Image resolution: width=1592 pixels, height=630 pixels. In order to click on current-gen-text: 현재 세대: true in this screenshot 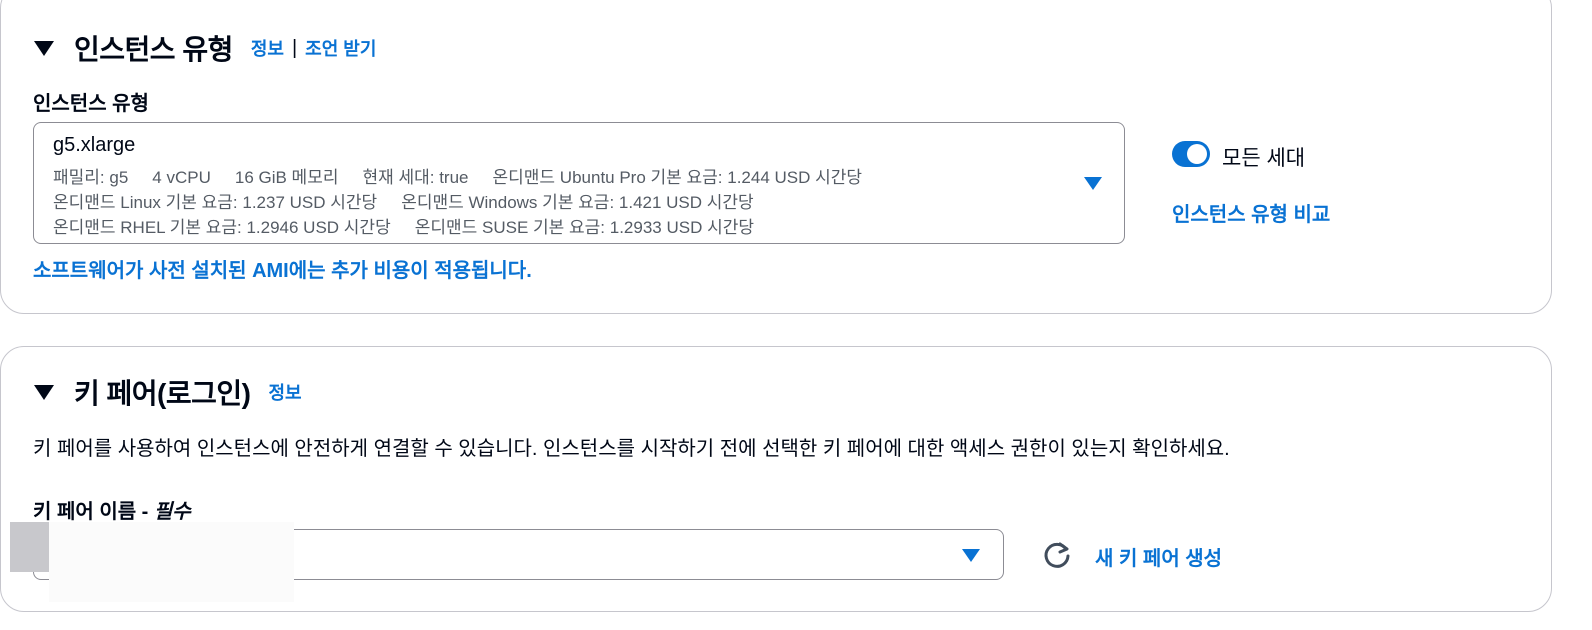, I will do `click(415, 177)`.